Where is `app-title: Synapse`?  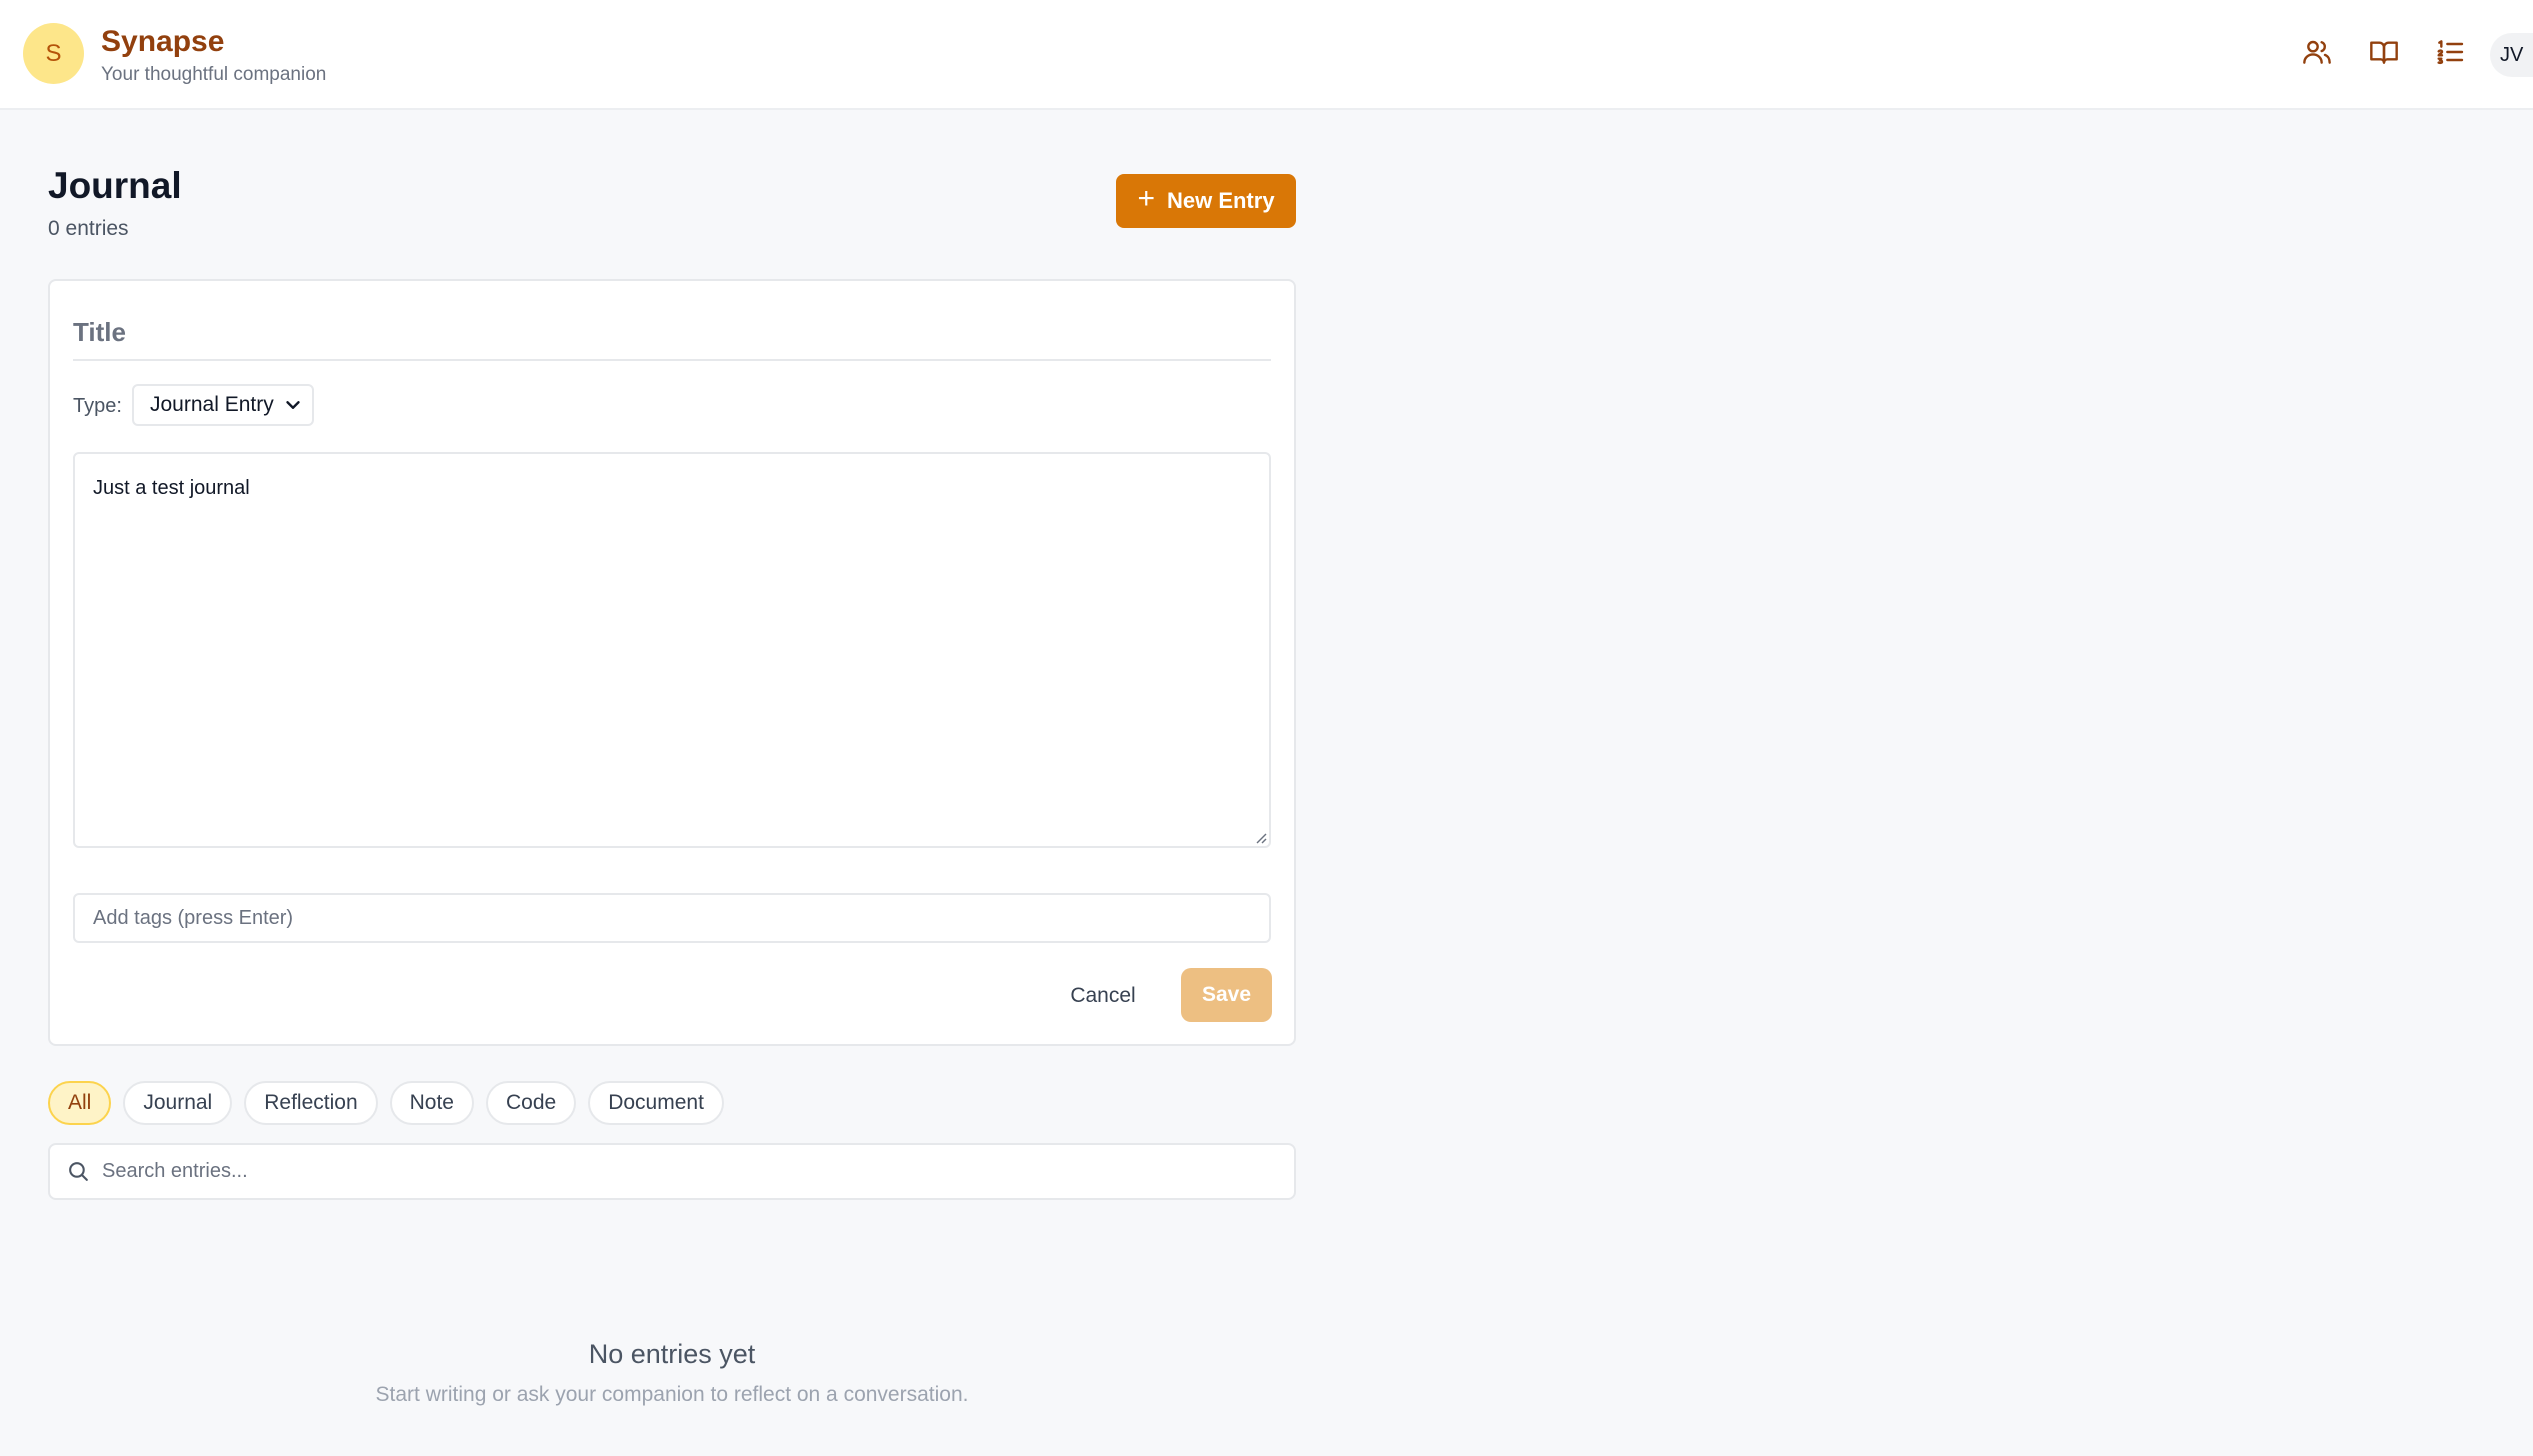
app-title: Synapse is located at coordinates (163, 41).